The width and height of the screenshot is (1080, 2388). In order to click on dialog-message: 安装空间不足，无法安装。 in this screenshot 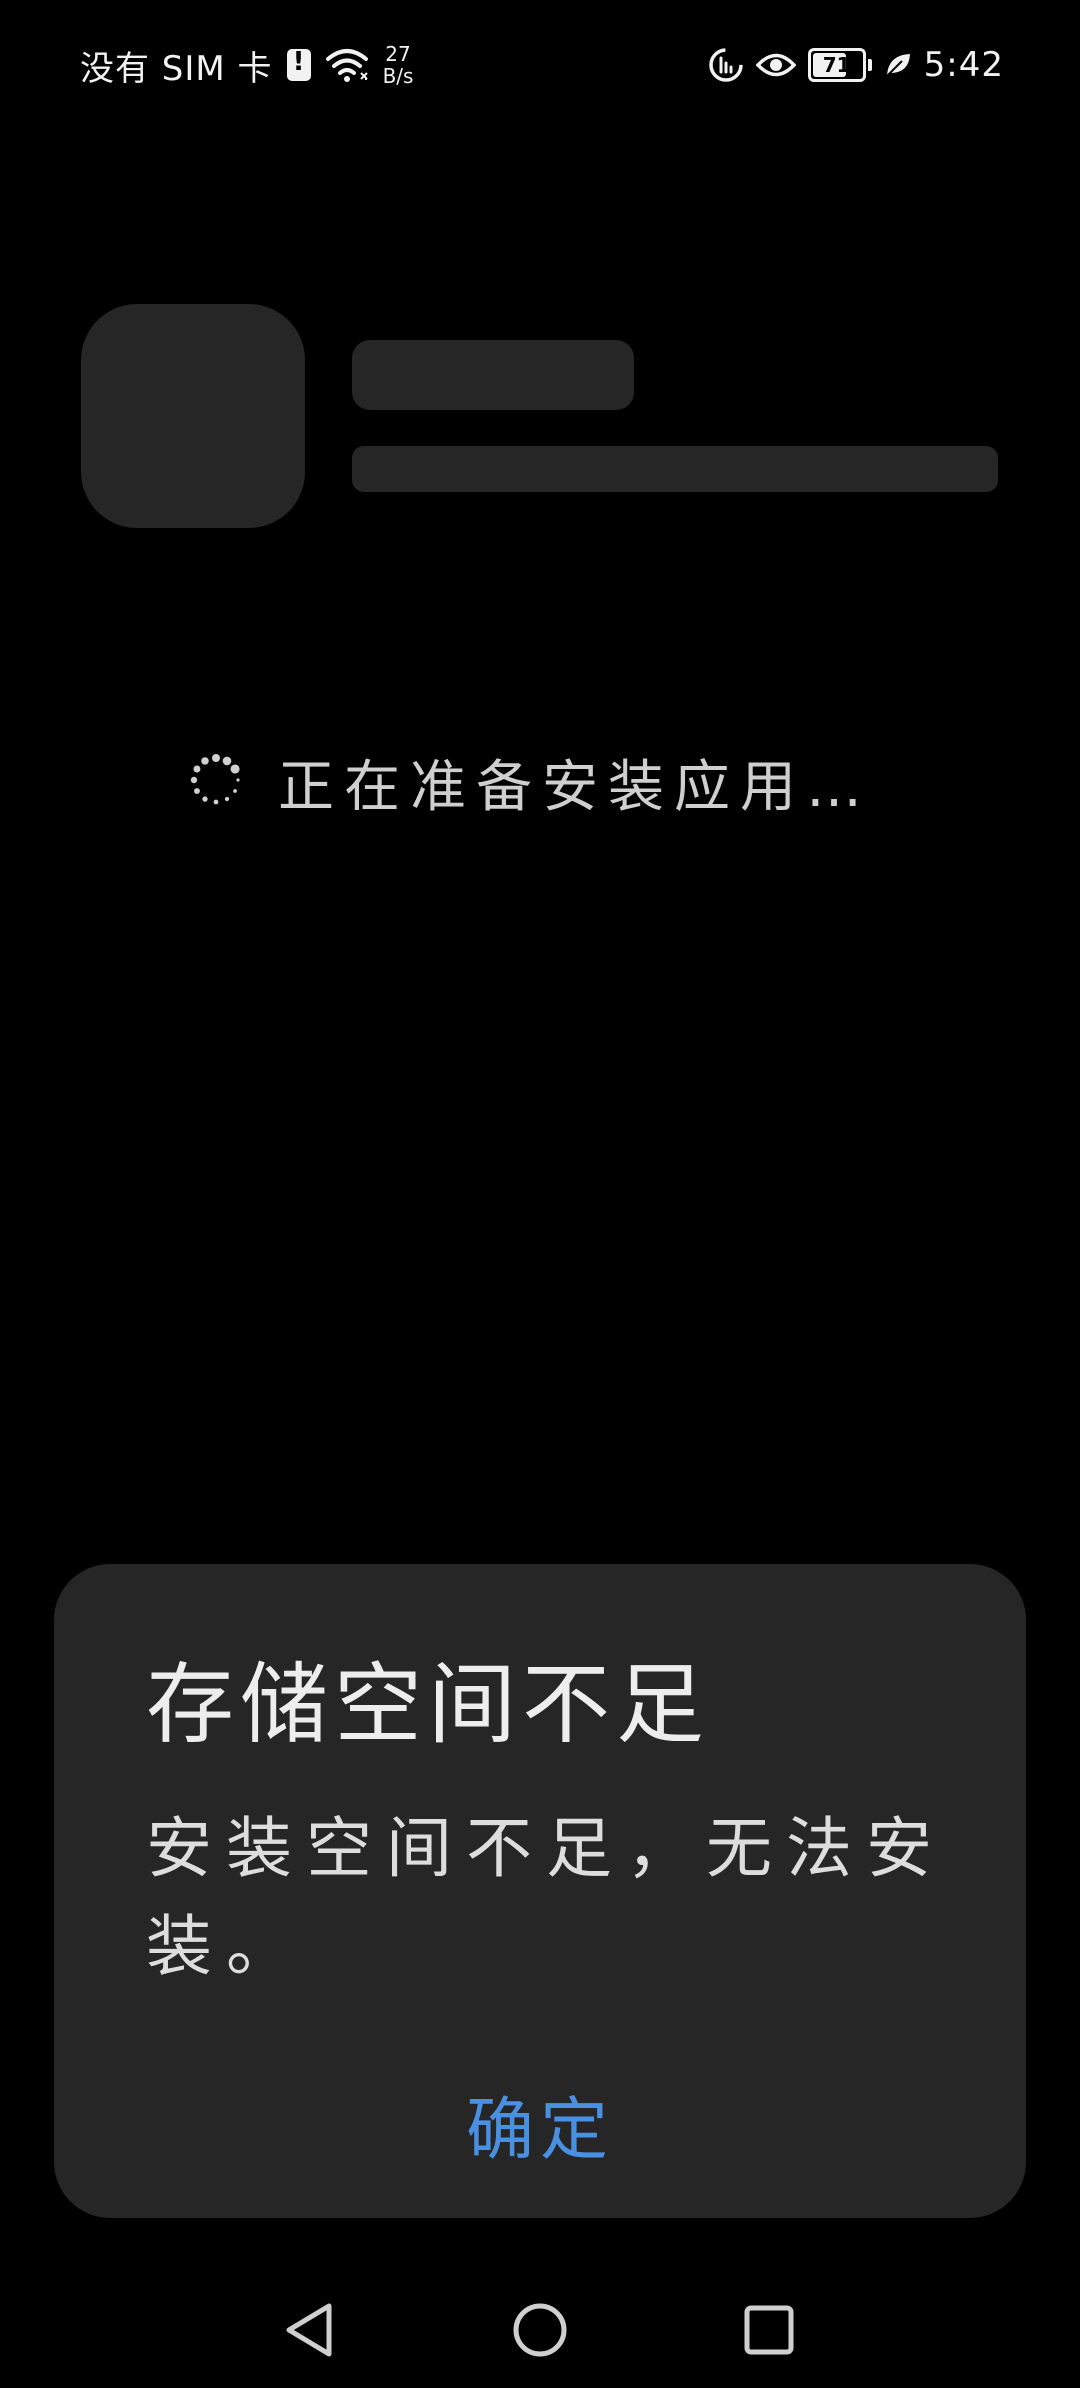, I will do `click(546, 1897)`.